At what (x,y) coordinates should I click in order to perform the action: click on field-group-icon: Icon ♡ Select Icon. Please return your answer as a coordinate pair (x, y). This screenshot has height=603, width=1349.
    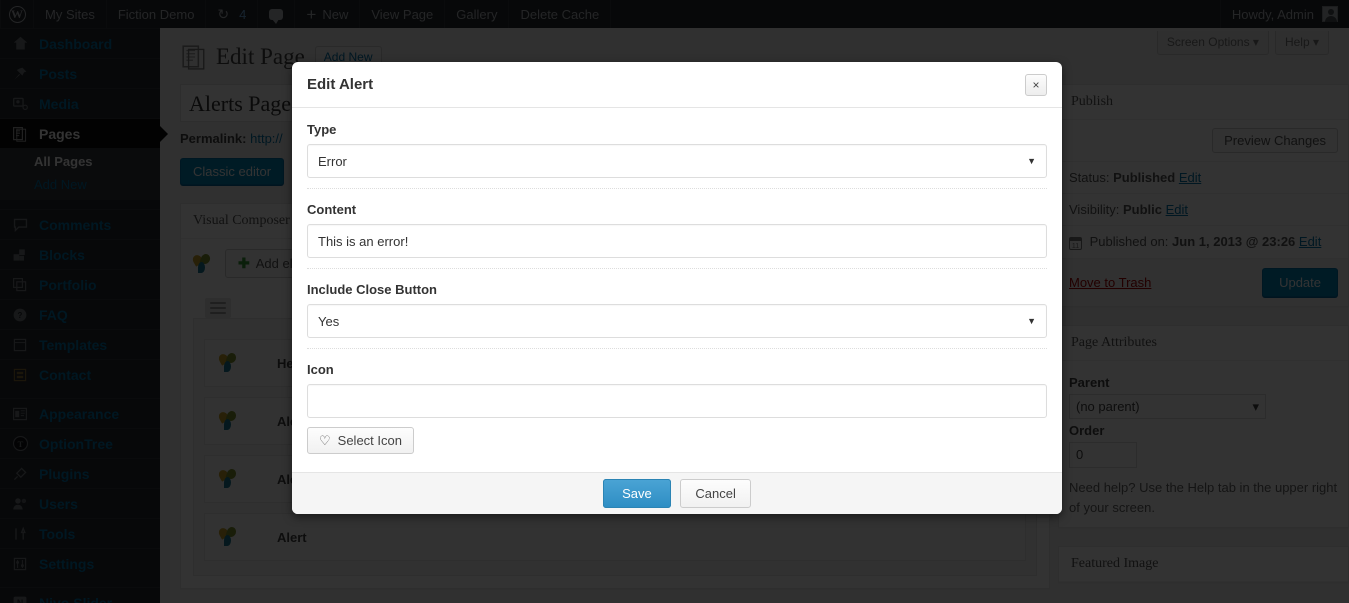
    Looking at the image, I should click on (677, 406).